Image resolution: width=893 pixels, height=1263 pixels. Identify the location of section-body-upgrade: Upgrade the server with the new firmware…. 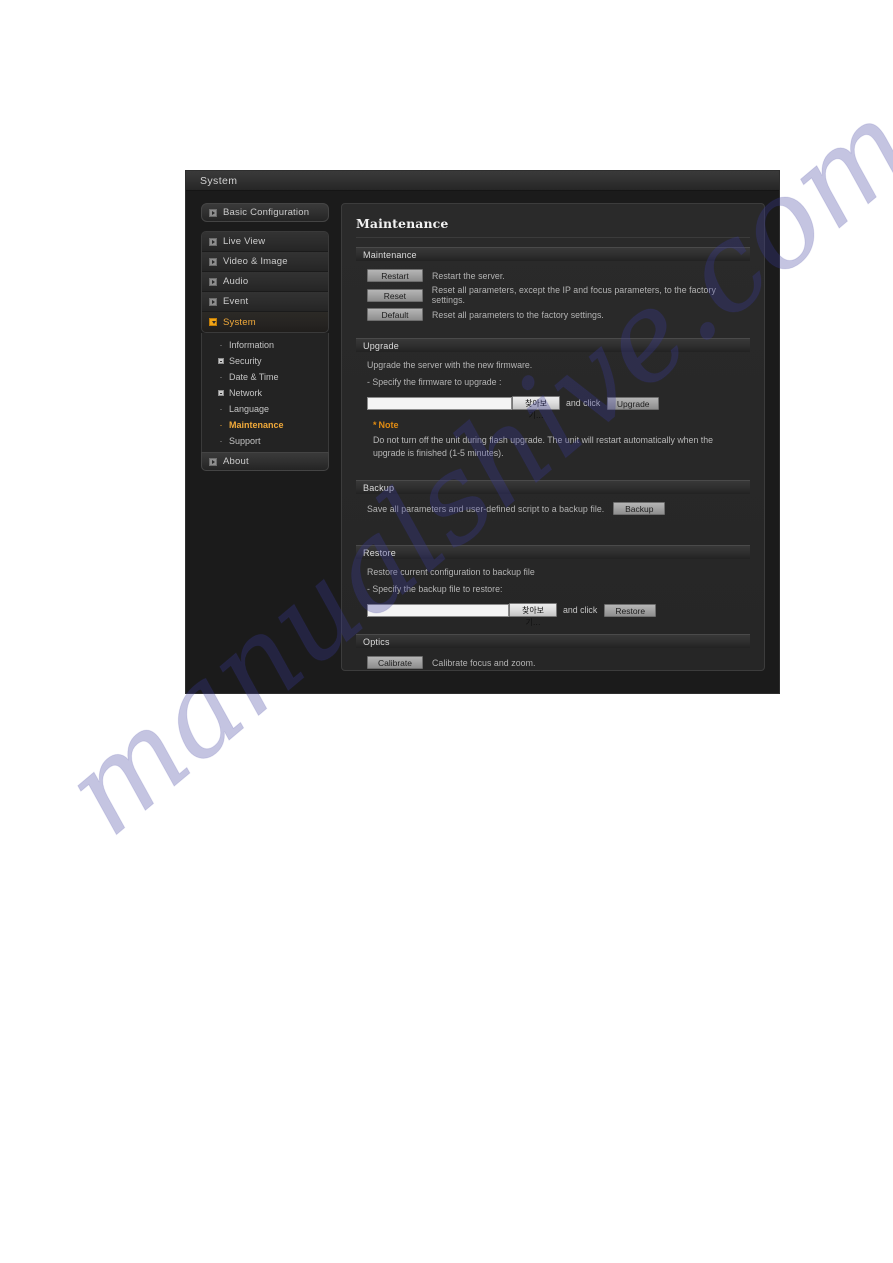
(553, 410).